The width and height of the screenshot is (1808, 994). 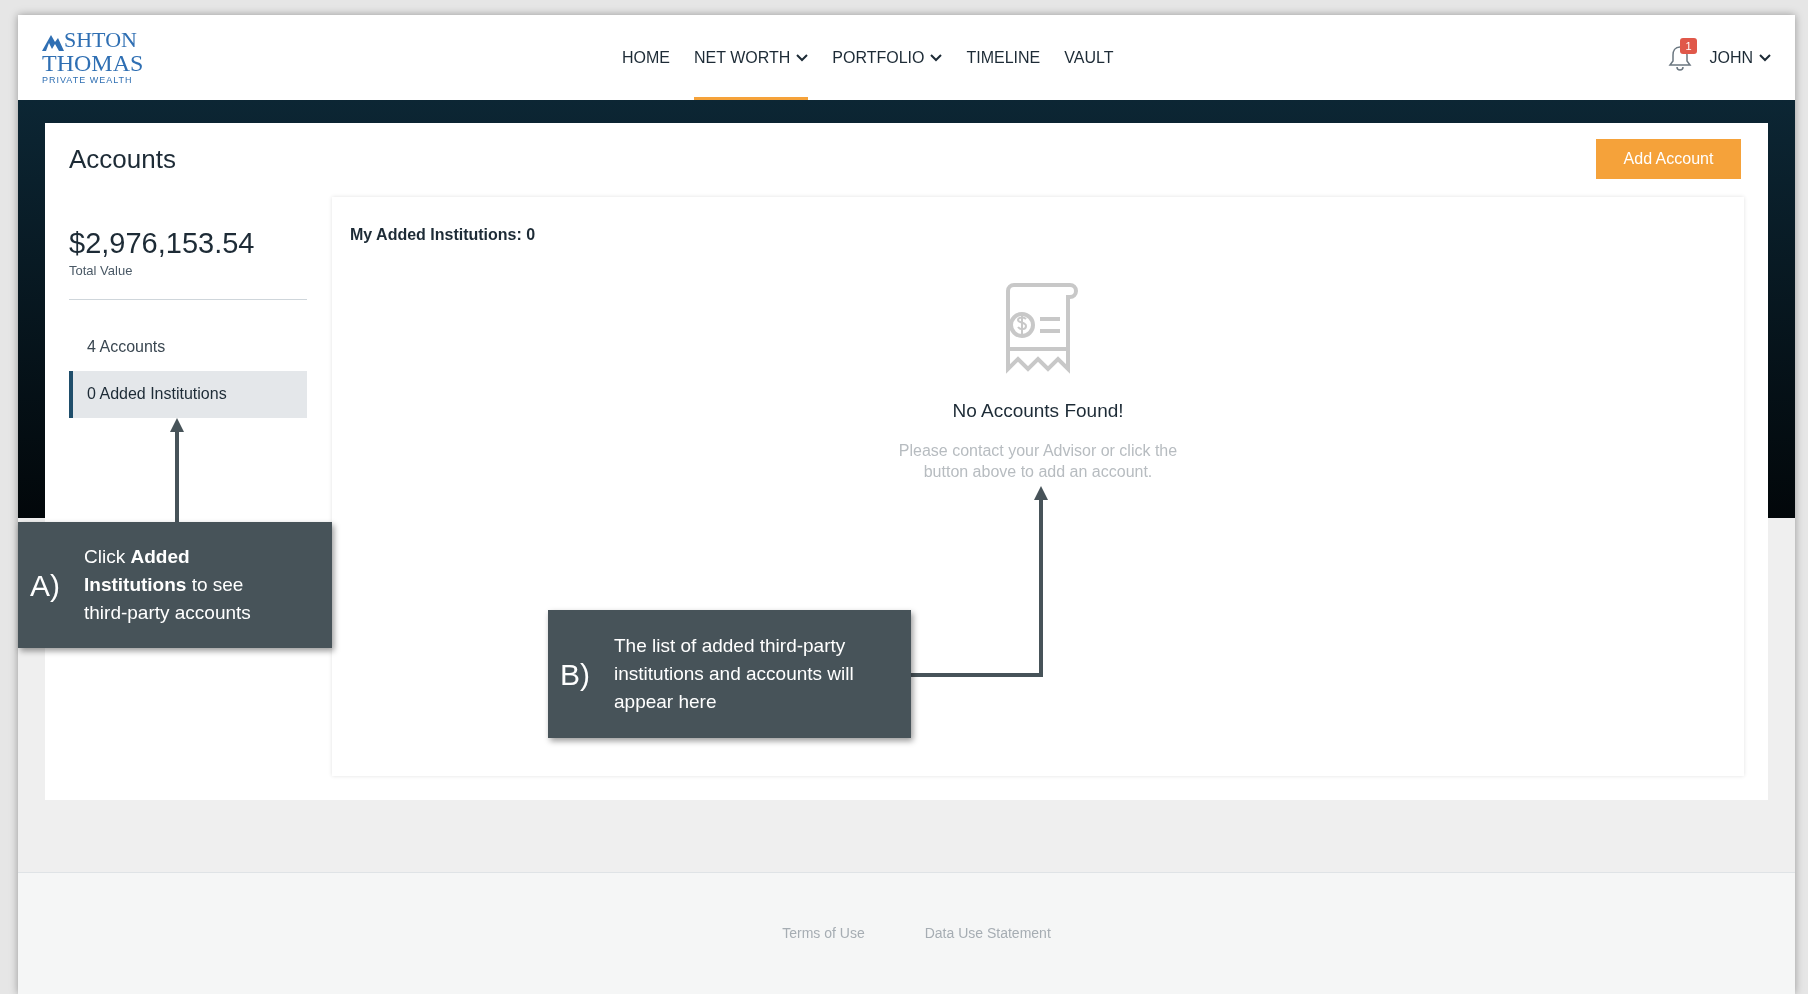 I want to click on nav-tab: VAULT, so click(x=1089, y=57).